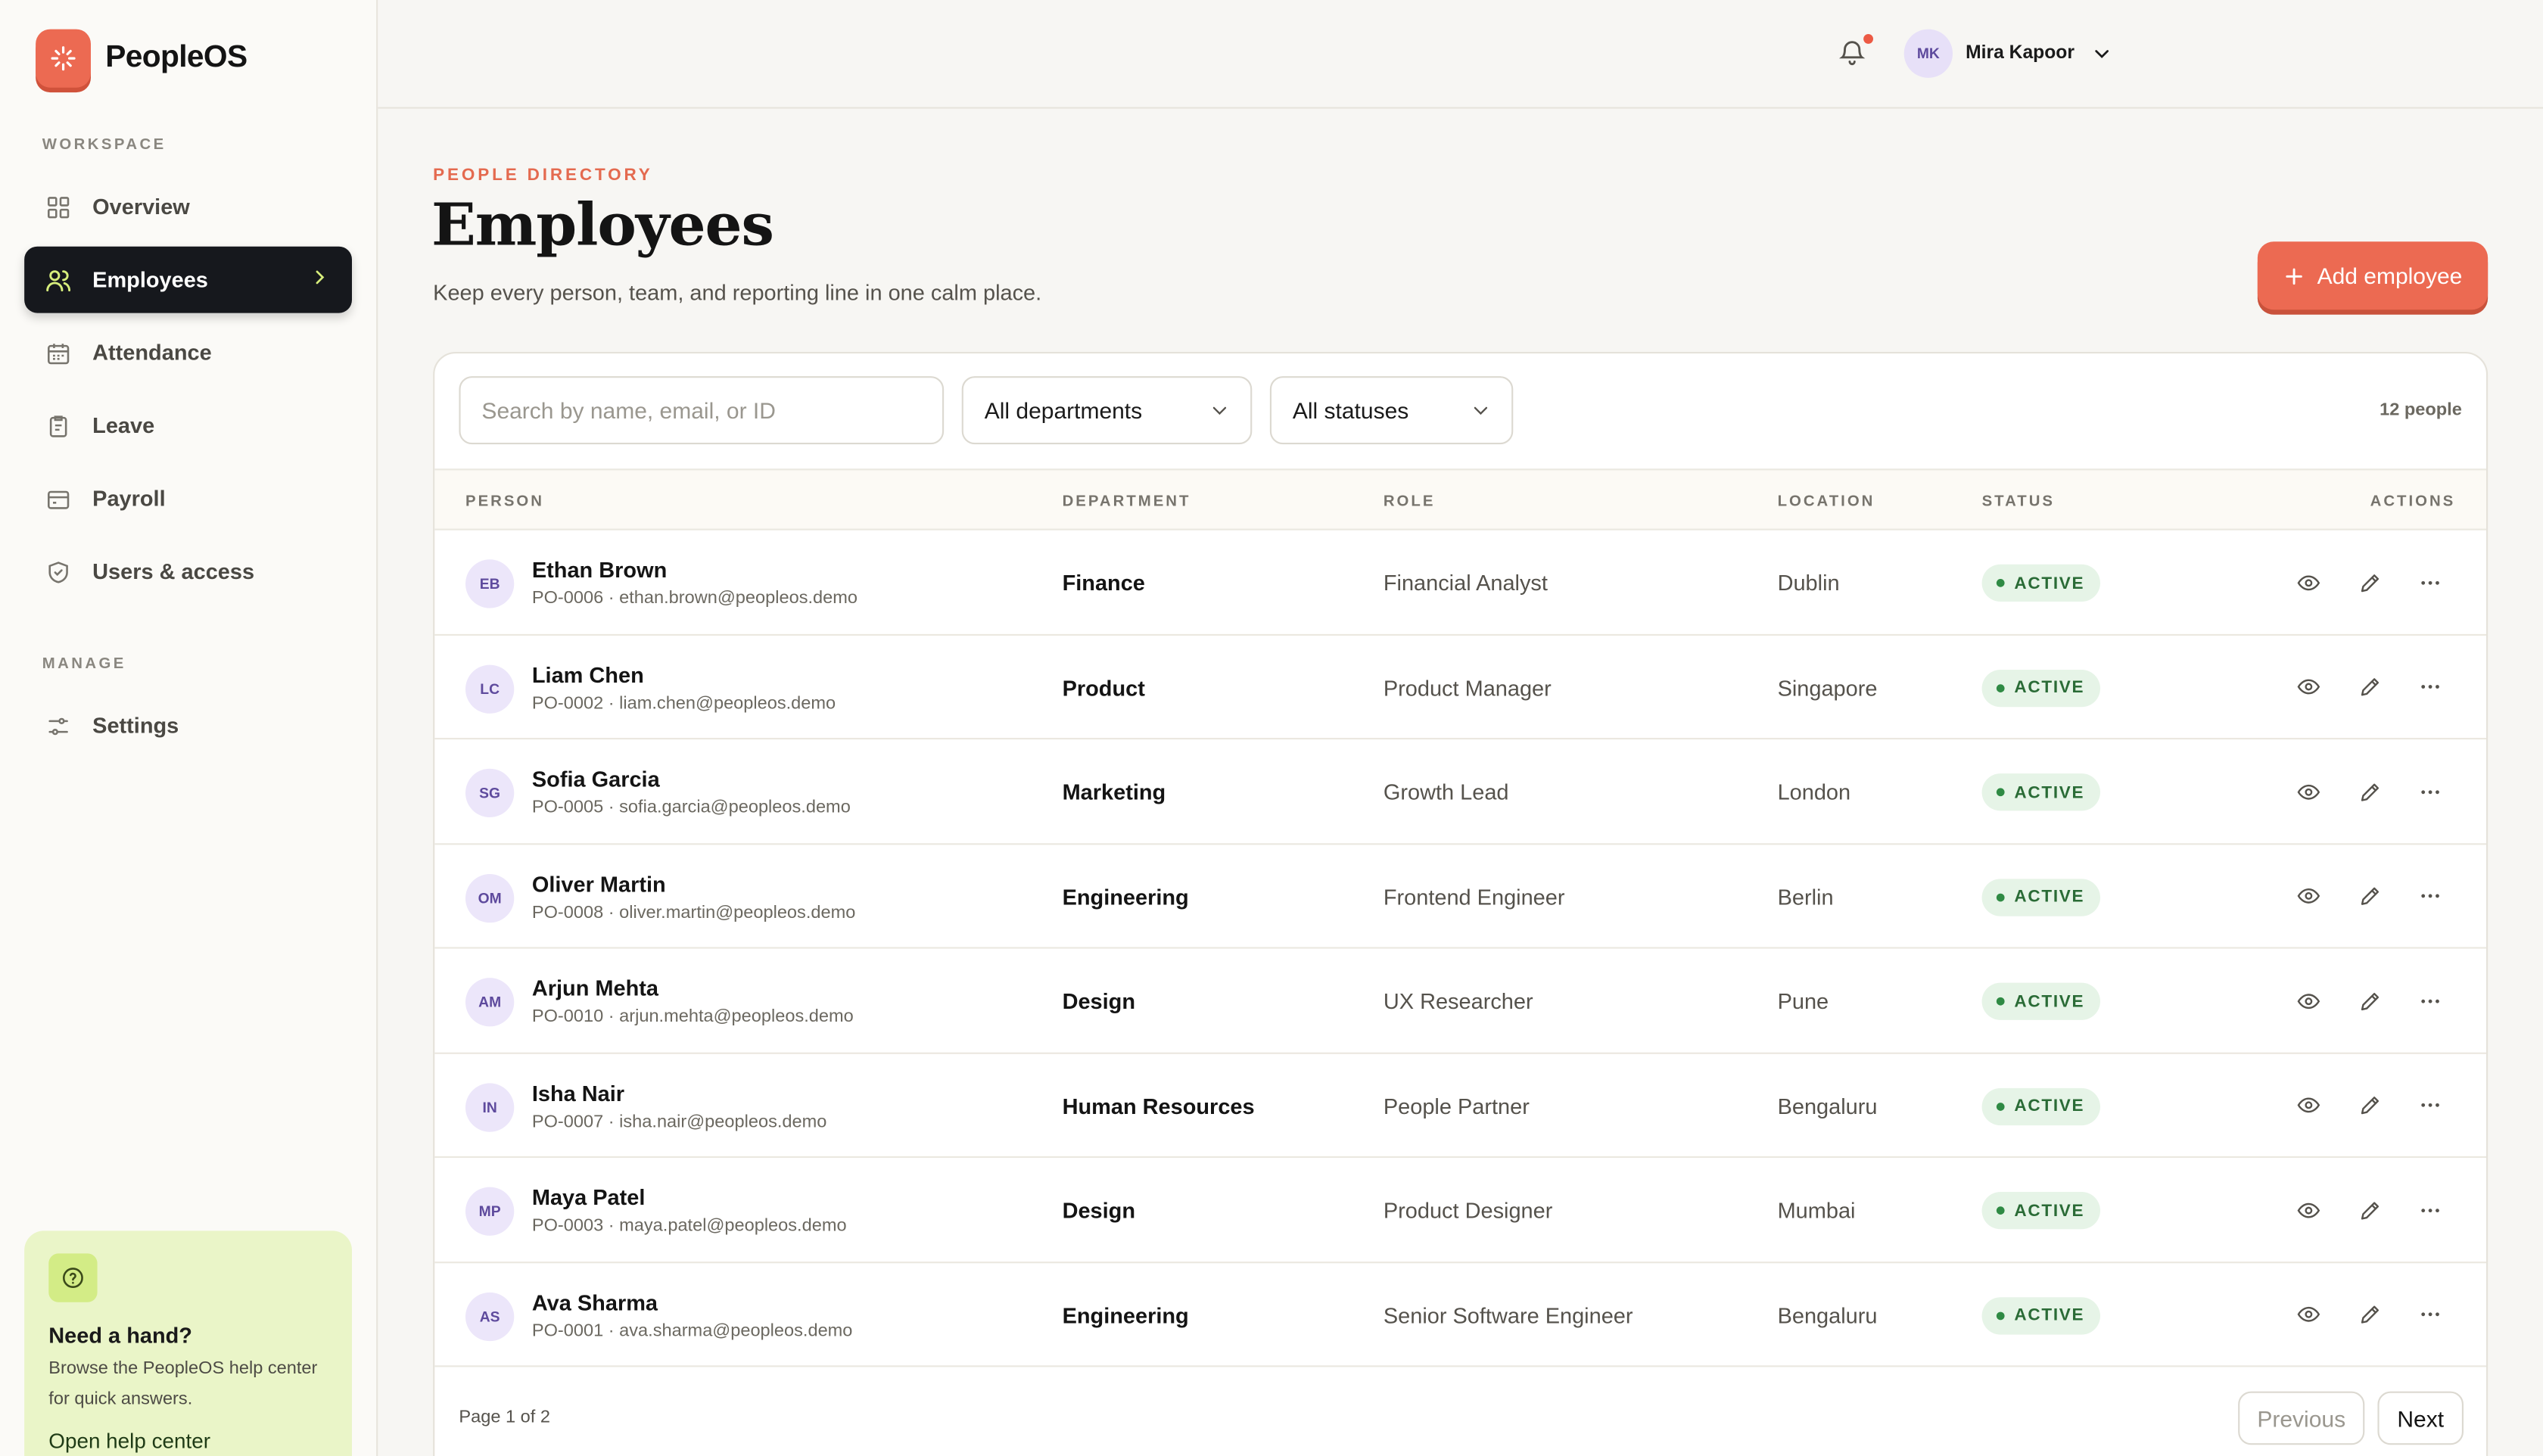  What do you see at coordinates (1127, 502) in the screenshot?
I see `column-header-department: DEPARTMENT` at bounding box center [1127, 502].